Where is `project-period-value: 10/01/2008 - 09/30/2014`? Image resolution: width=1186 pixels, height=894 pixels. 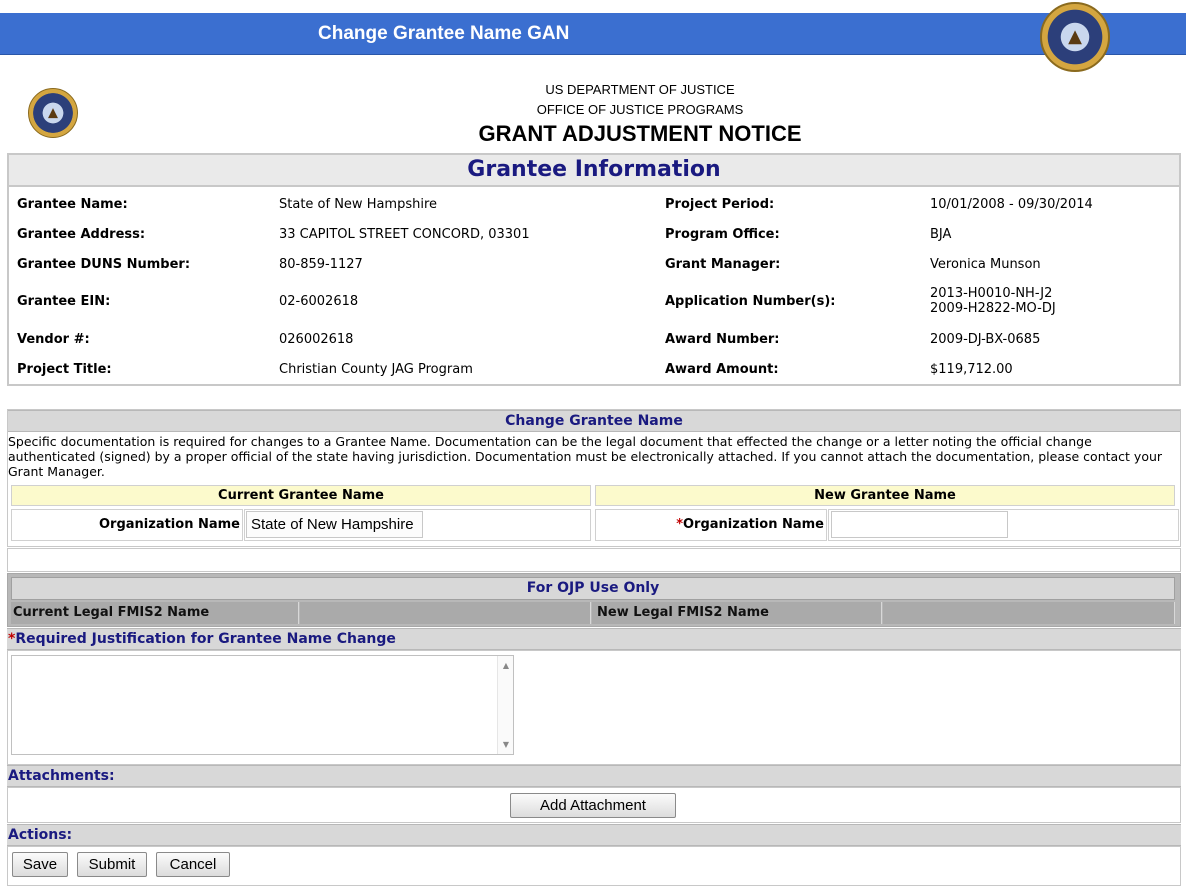 project-period-value: 10/01/2008 - 09/30/2014 is located at coordinates (1011, 204).